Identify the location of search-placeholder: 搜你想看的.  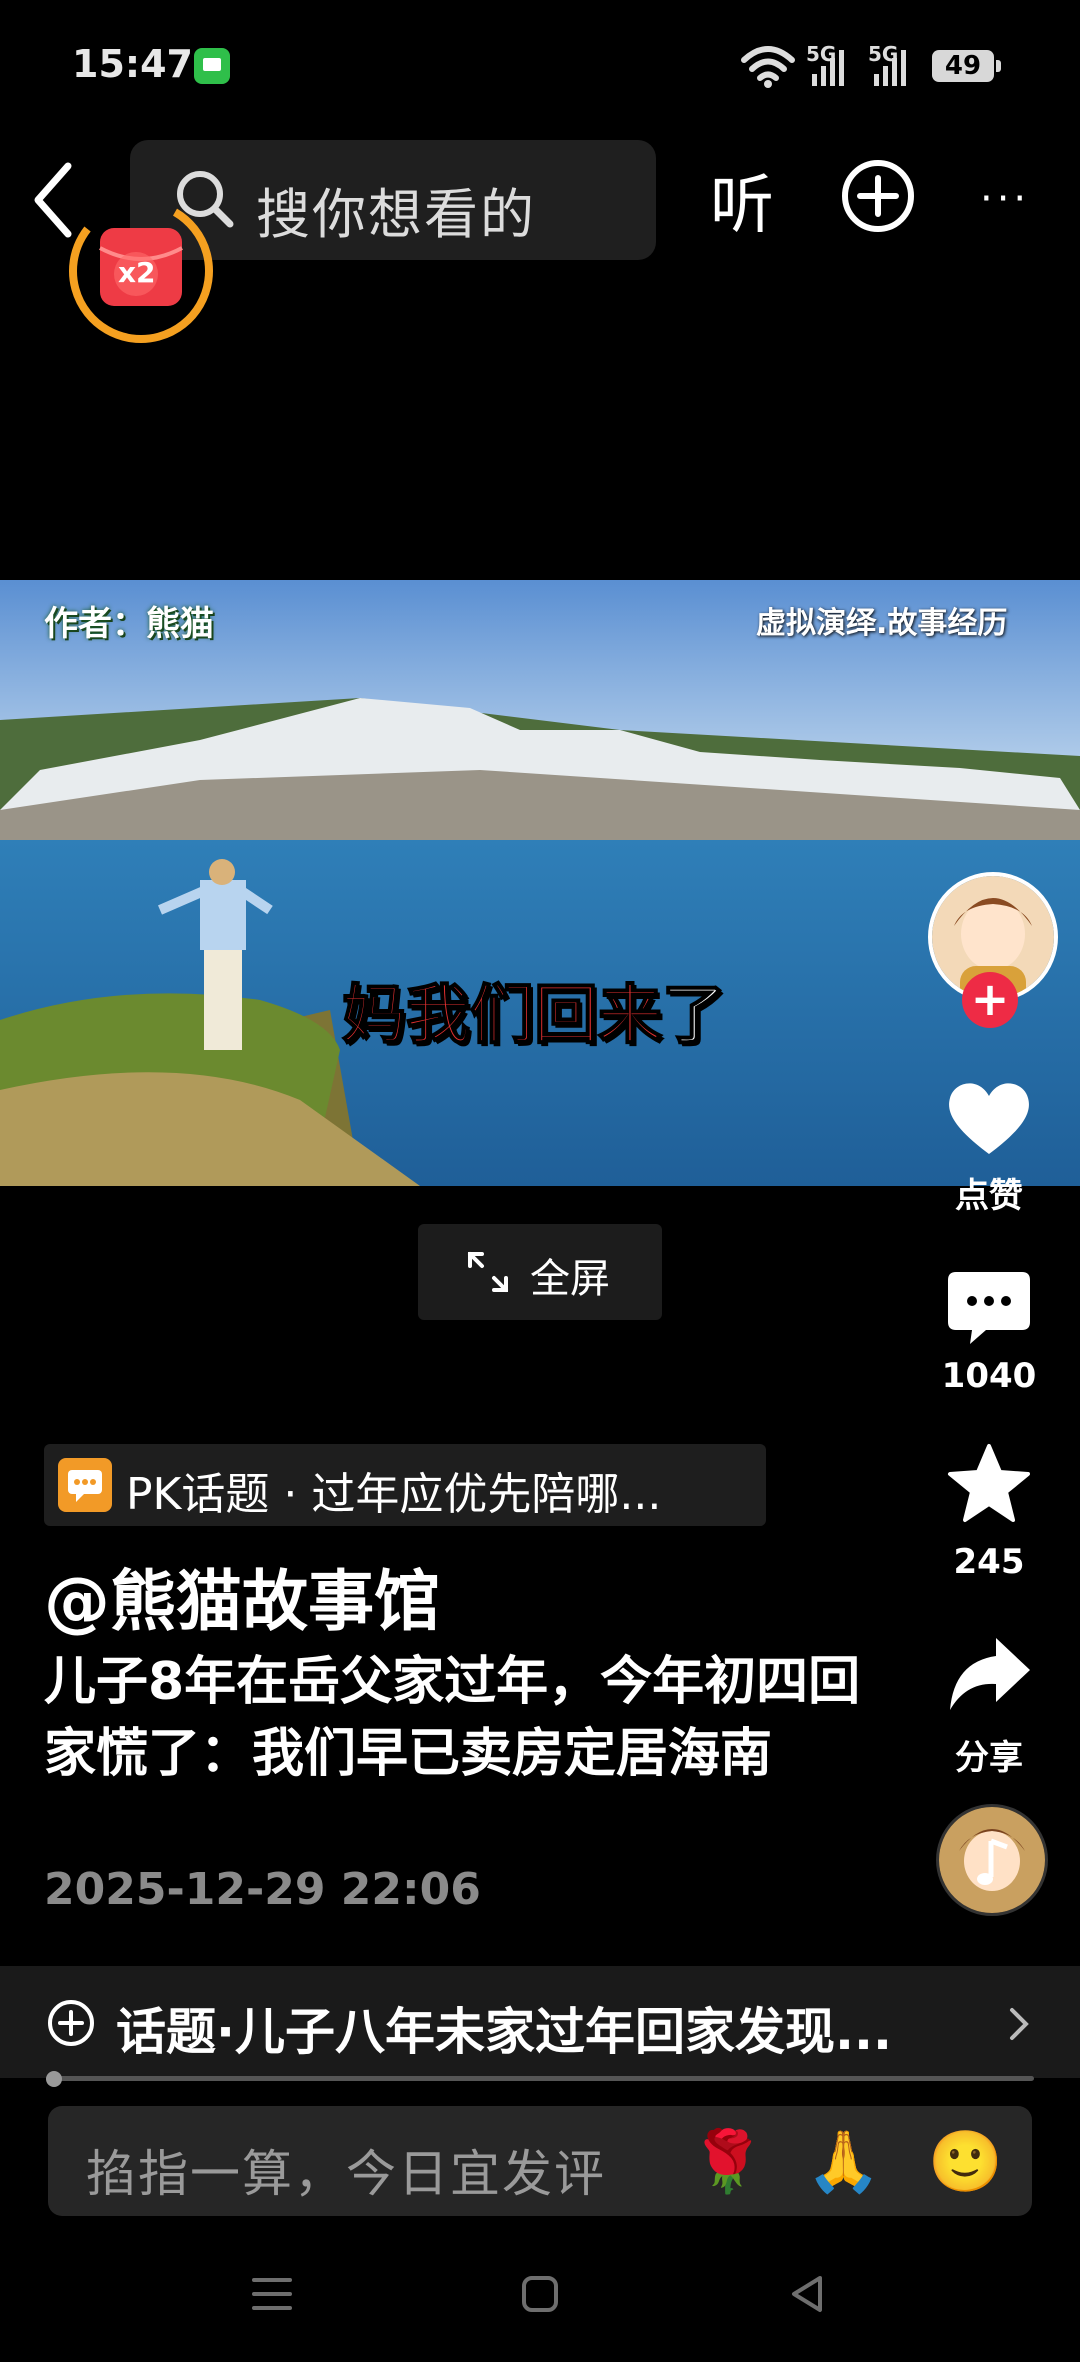
(396, 214).